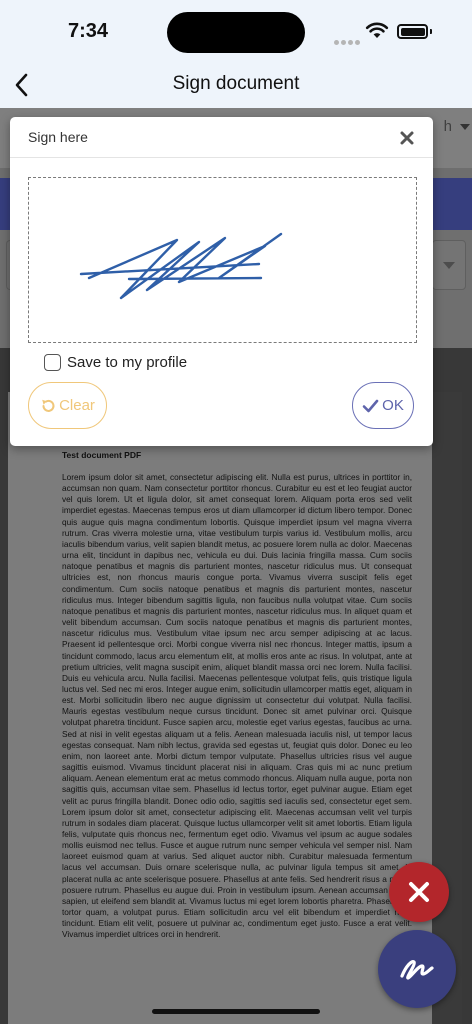  What do you see at coordinates (447, 126) in the screenshot?
I see `background-header-text: h` at bounding box center [447, 126].